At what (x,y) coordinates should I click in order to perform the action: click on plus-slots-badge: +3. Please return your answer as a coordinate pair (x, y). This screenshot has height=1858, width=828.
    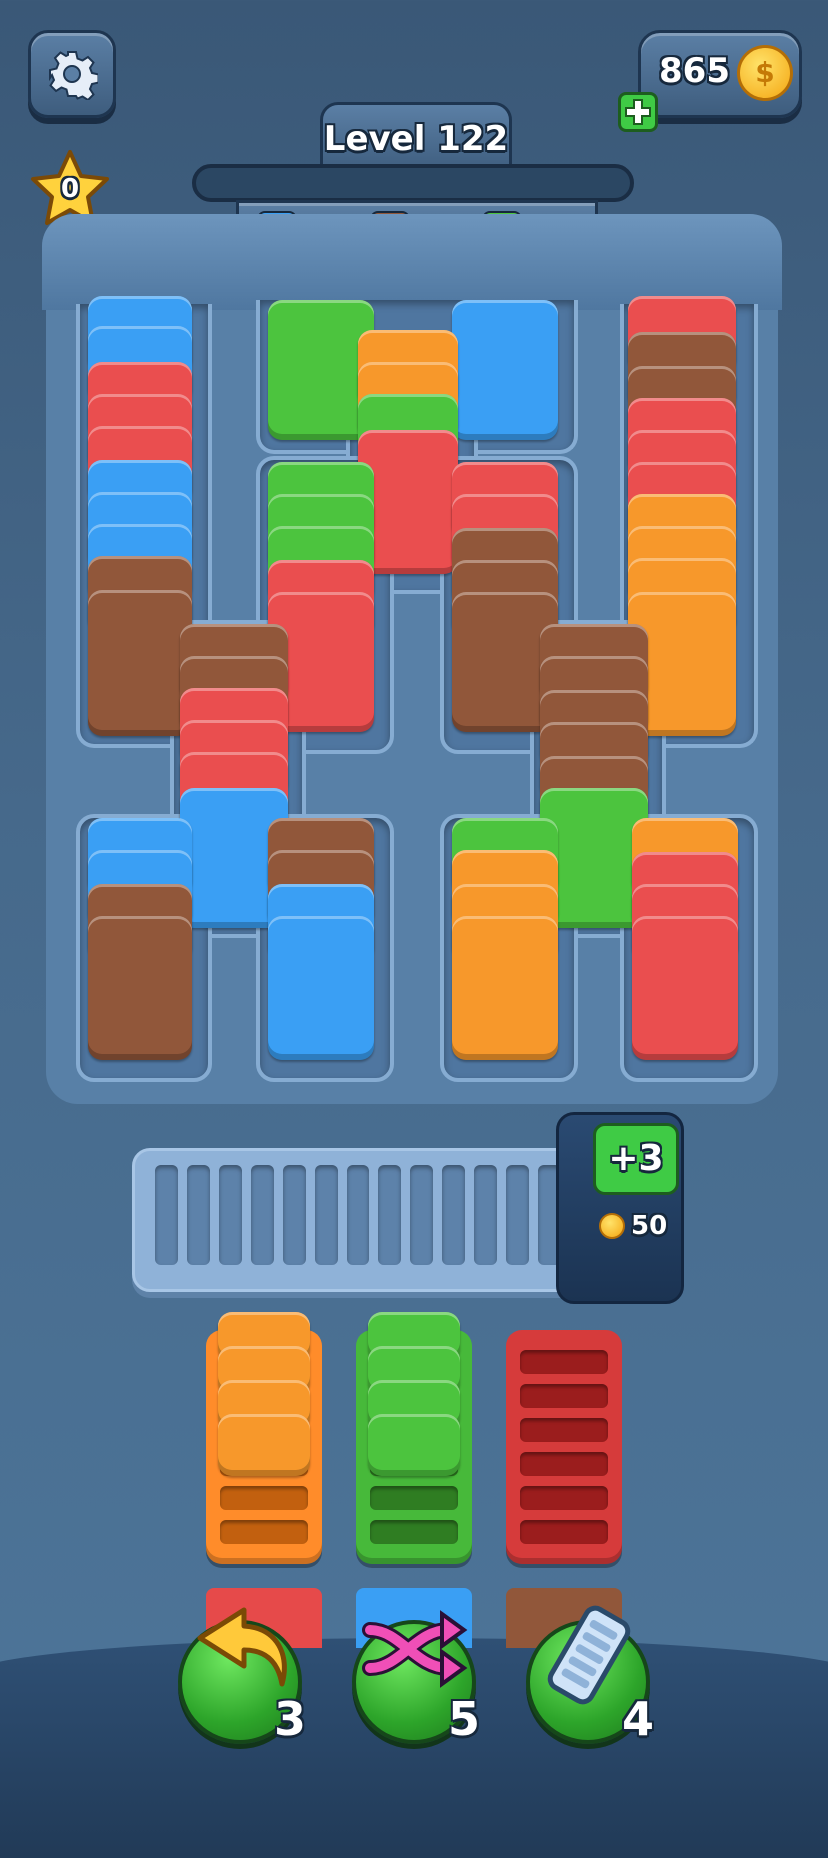
    Looking at the image, I should click on (636, 1159).